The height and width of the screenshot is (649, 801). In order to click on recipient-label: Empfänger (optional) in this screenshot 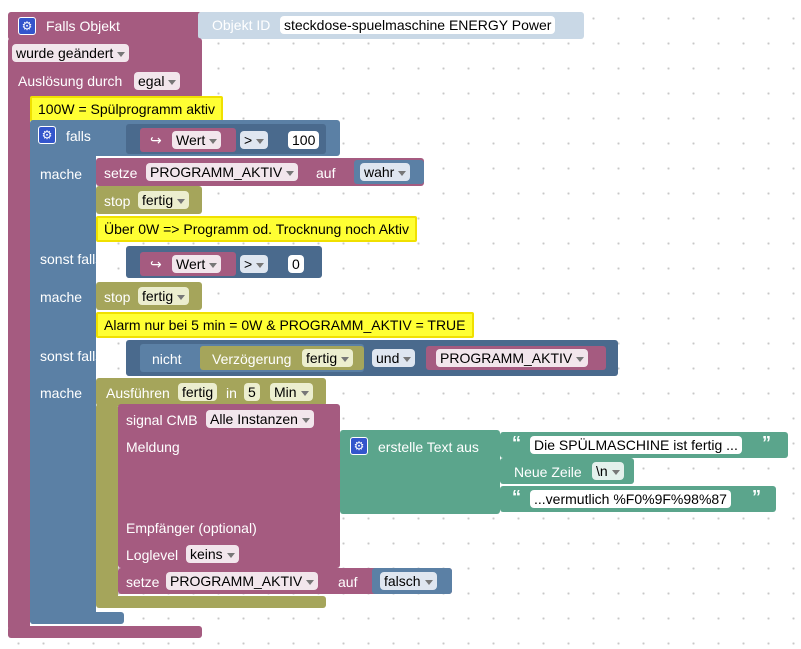, I will do `click(191, 528)`.